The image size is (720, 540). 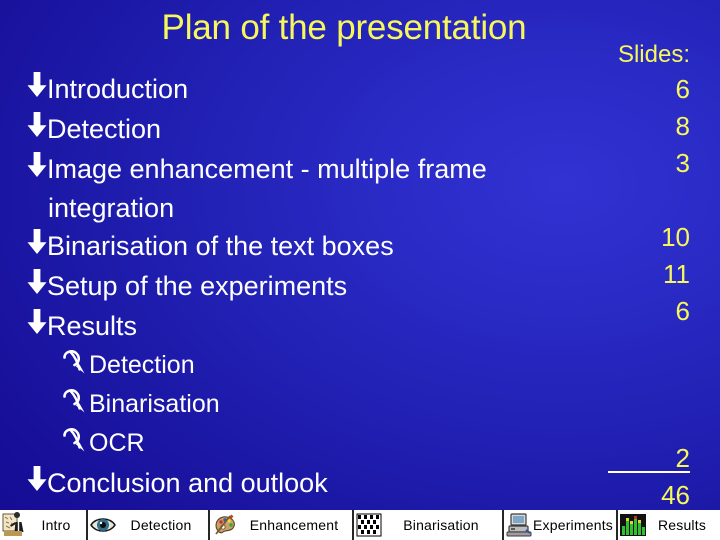 I want to click on outline-subitem-label: Binarisation, so click(x=154, y=404).